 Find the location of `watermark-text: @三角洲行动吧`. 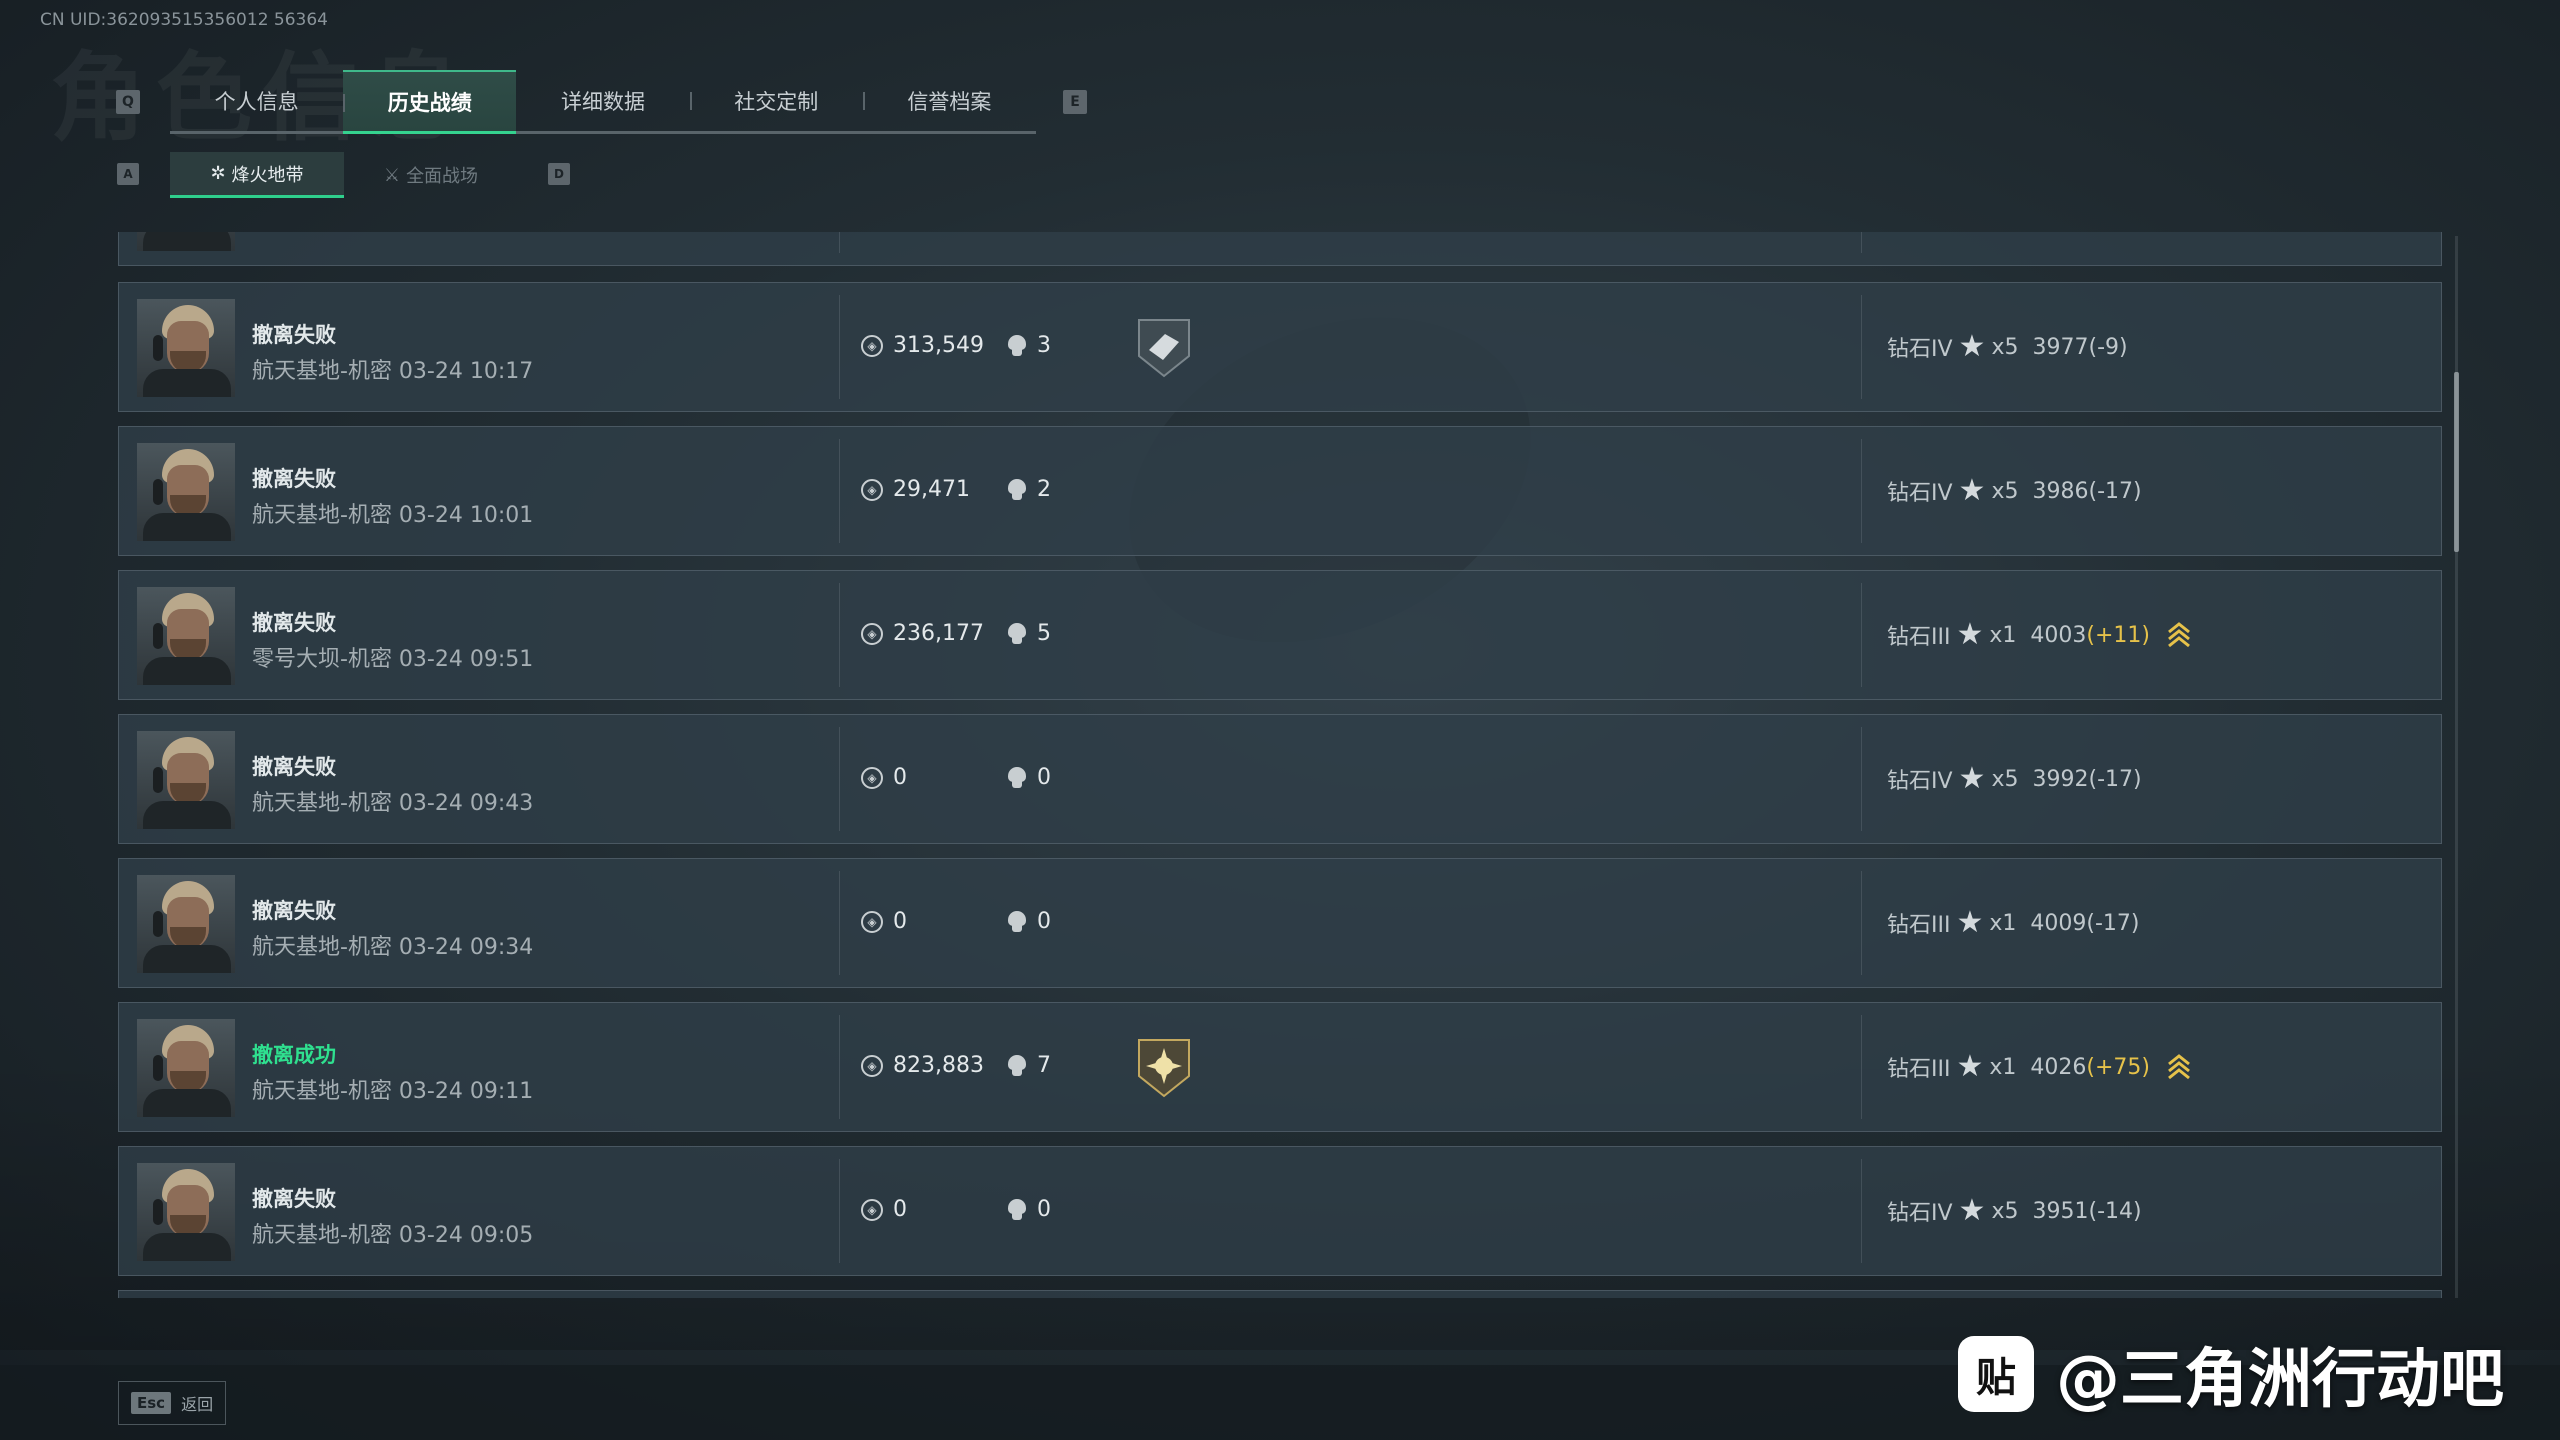

watermark-text: @三角洲行动吧 is located at coordinates (2280, 1380).